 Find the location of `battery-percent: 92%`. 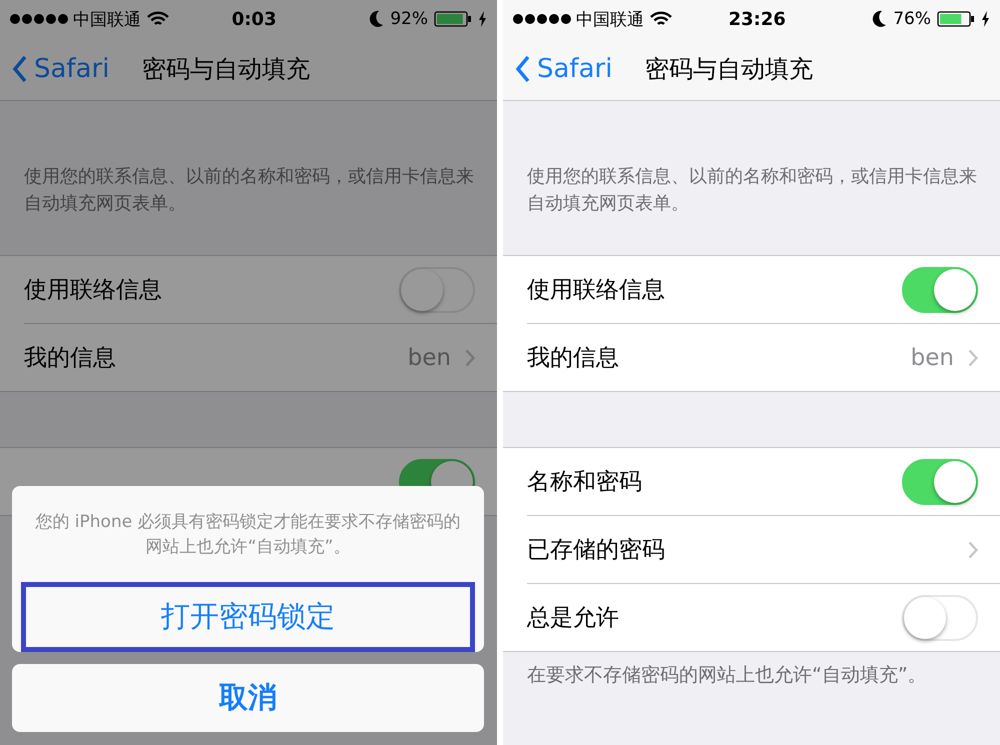

battery-percent: 92% is located at coordinates (409, 19).